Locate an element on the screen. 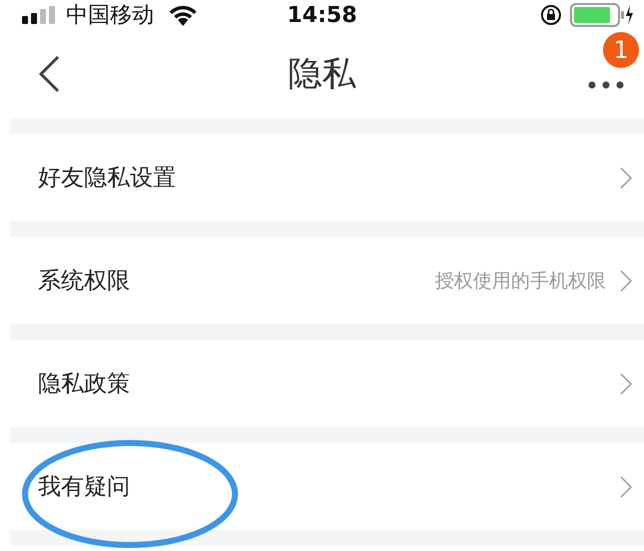  page-title: 隐私 is located at coordinates (322, 74).